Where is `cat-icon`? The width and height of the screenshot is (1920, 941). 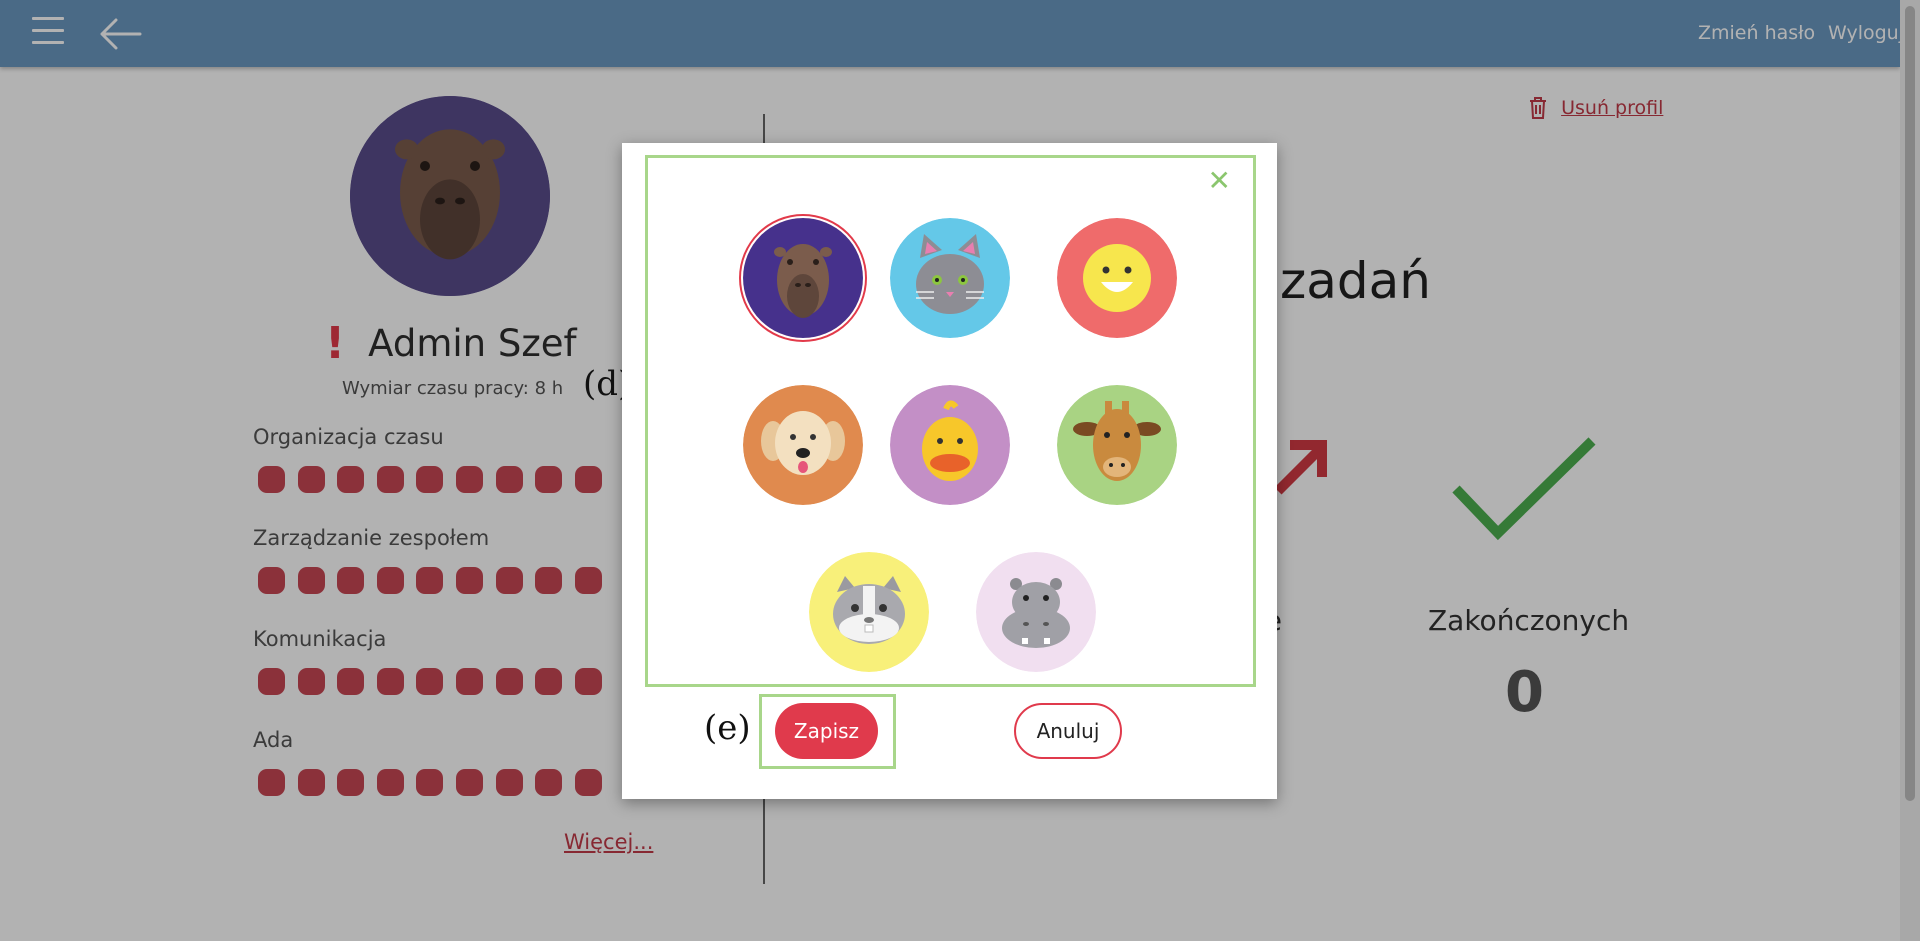
cat-icon is located at coordinates (950, 278).